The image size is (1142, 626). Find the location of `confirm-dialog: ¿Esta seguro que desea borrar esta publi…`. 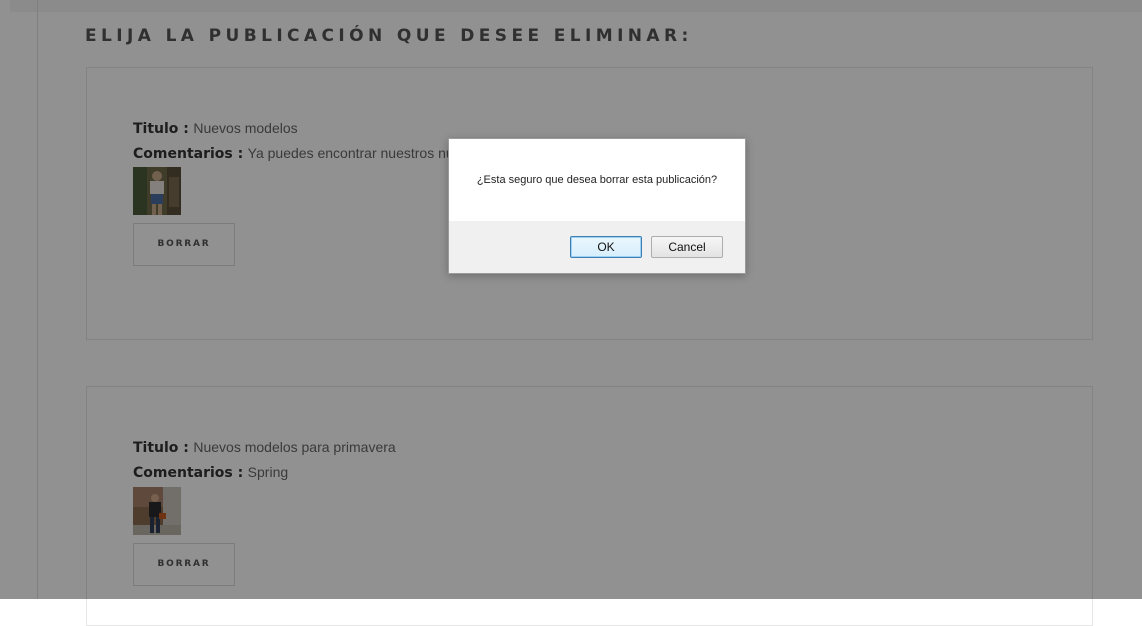

confirm-dialog: ¿Esta seguro que desea borrar esta publi… is located at coordinates (597, 206).